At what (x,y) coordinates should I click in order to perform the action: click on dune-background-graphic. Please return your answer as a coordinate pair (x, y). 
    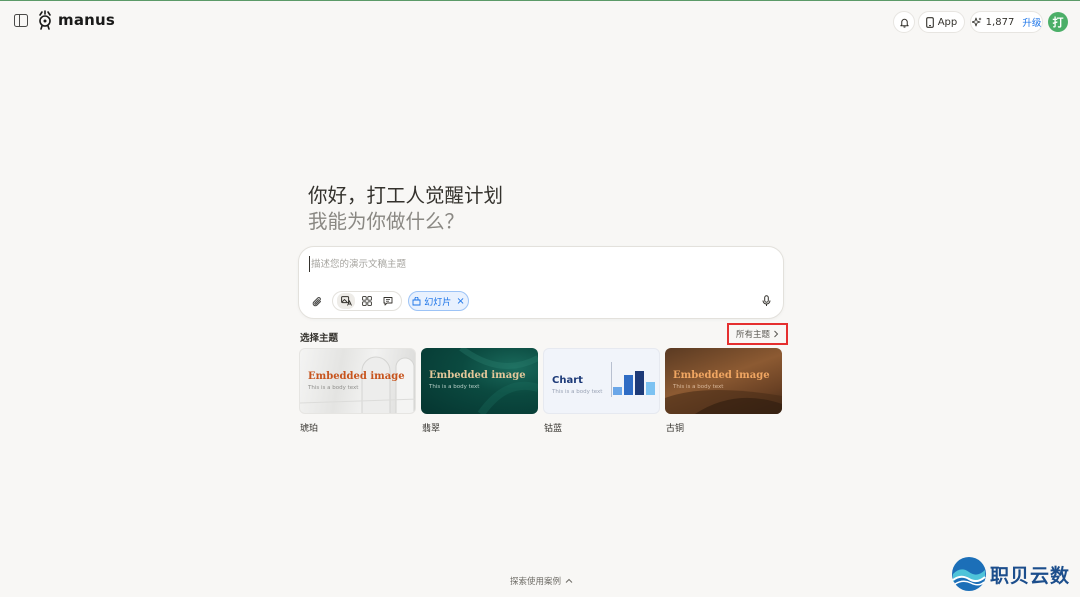
    Looking at the image, I should click on (723, 401).